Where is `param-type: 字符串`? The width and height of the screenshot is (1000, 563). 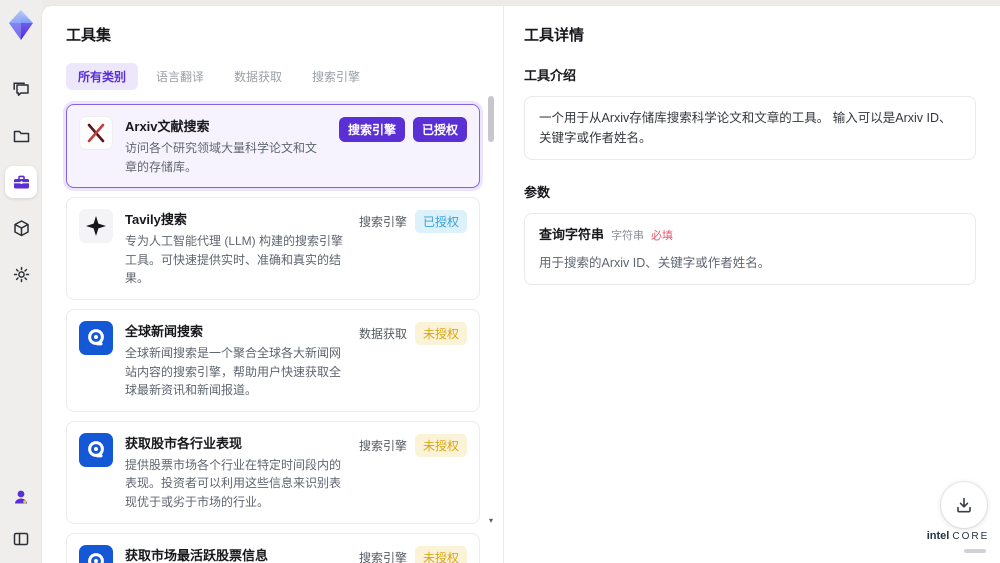
param-type: 字符串 is located at coordinates (628, 236).